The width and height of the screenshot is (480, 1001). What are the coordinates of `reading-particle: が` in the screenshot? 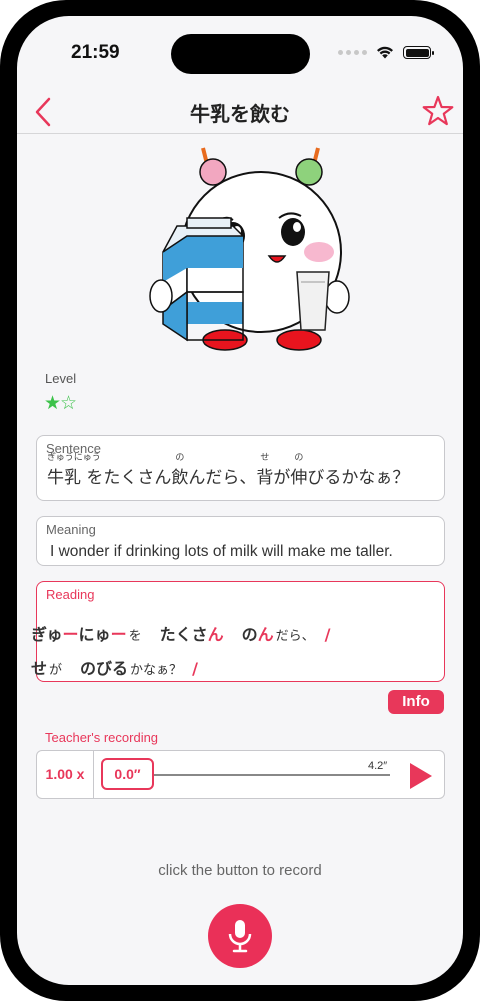 It's located at (56, 670).